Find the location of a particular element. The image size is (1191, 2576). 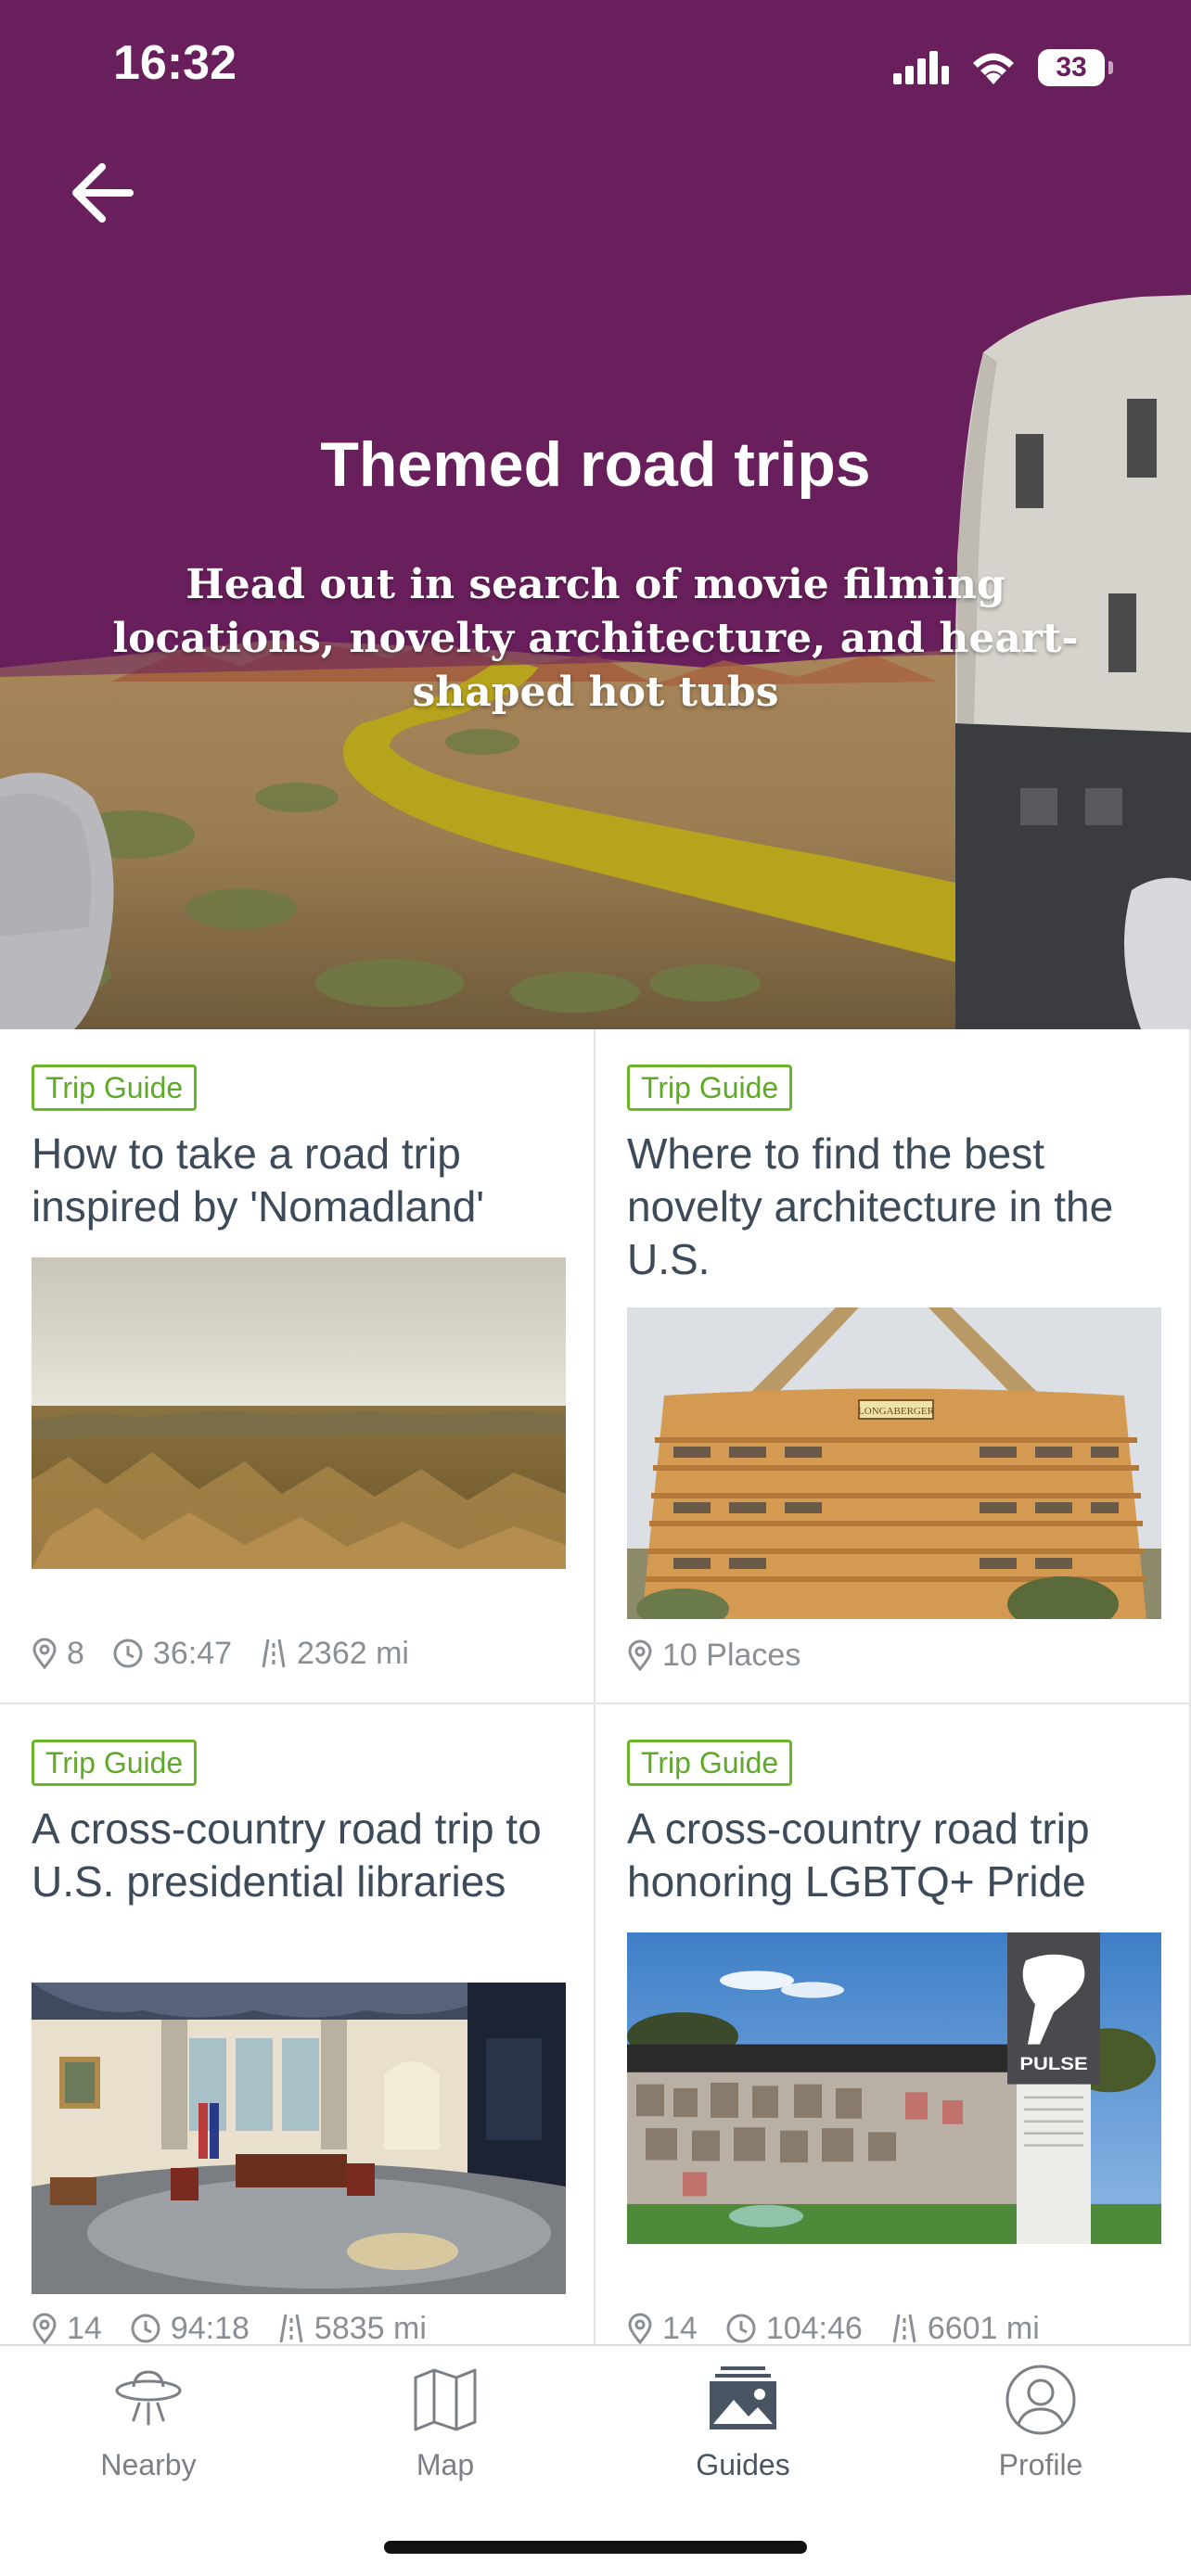

map-icon is located at coordinates (445, 2399).